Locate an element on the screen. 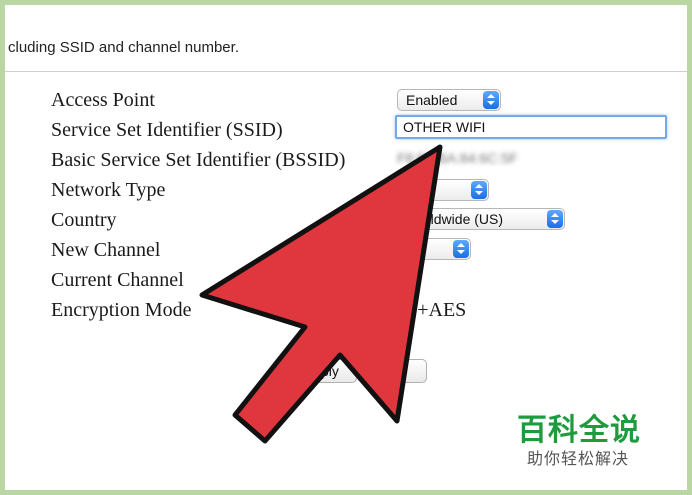 This screenshot has height=495, width=692. watermark-title: 百科全说 is located at coordinates (579, 430).